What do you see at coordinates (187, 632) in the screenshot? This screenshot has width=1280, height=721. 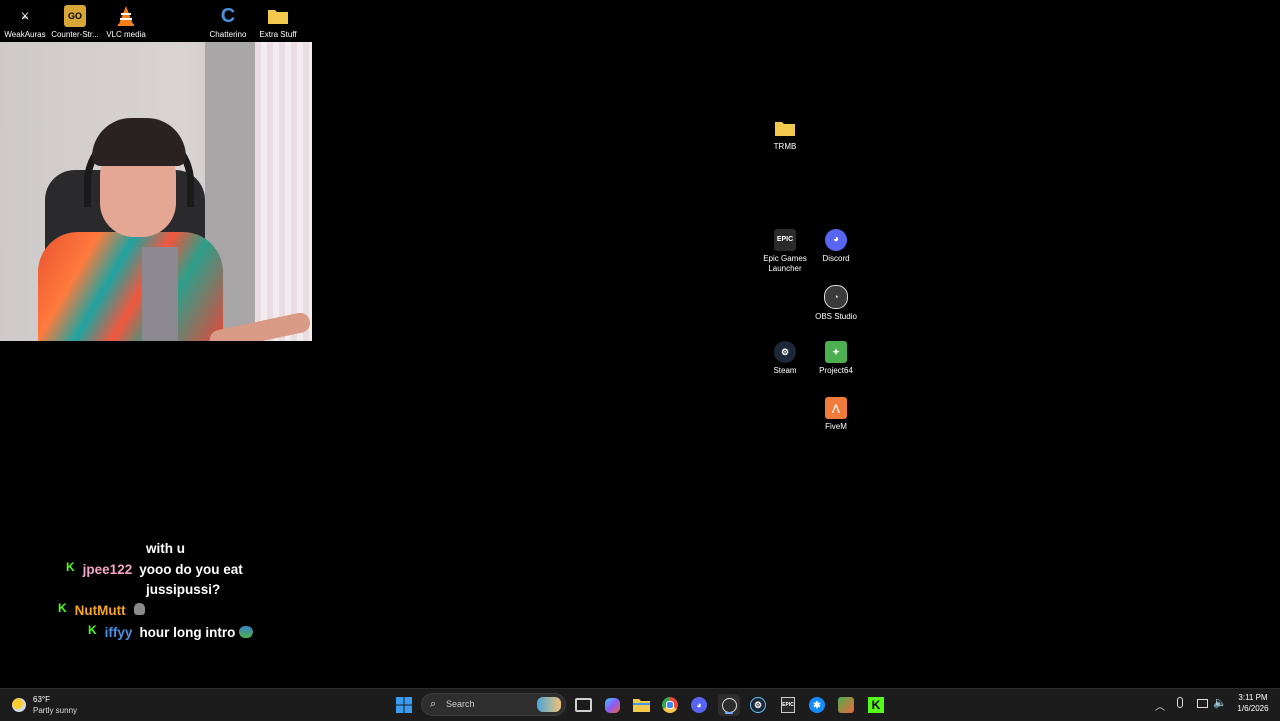 I see `chat-message-text: hour long intro` at bounding box center [187, 632].